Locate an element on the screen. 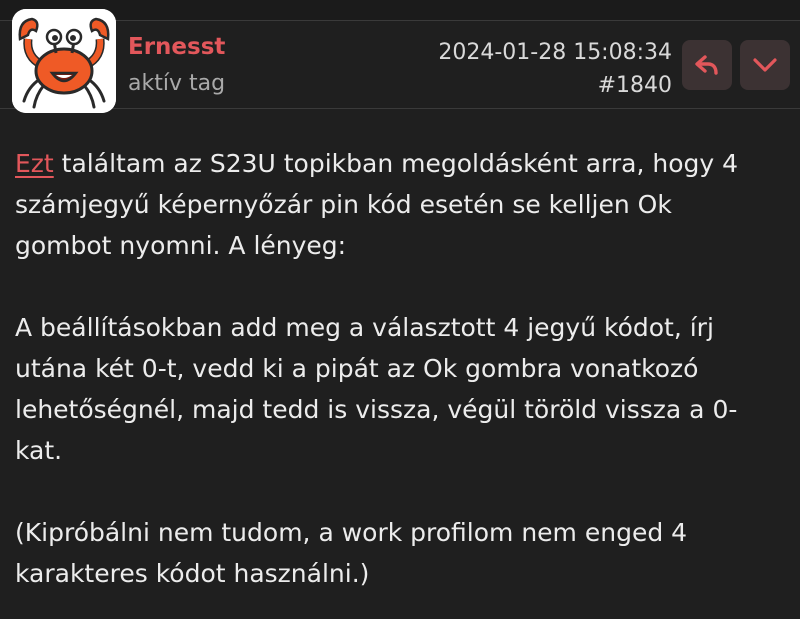 The width and height of the screenshot is (800, 619). p1-line3: gombot nyomni. A lényeg: is located at coordinates (181, 245).